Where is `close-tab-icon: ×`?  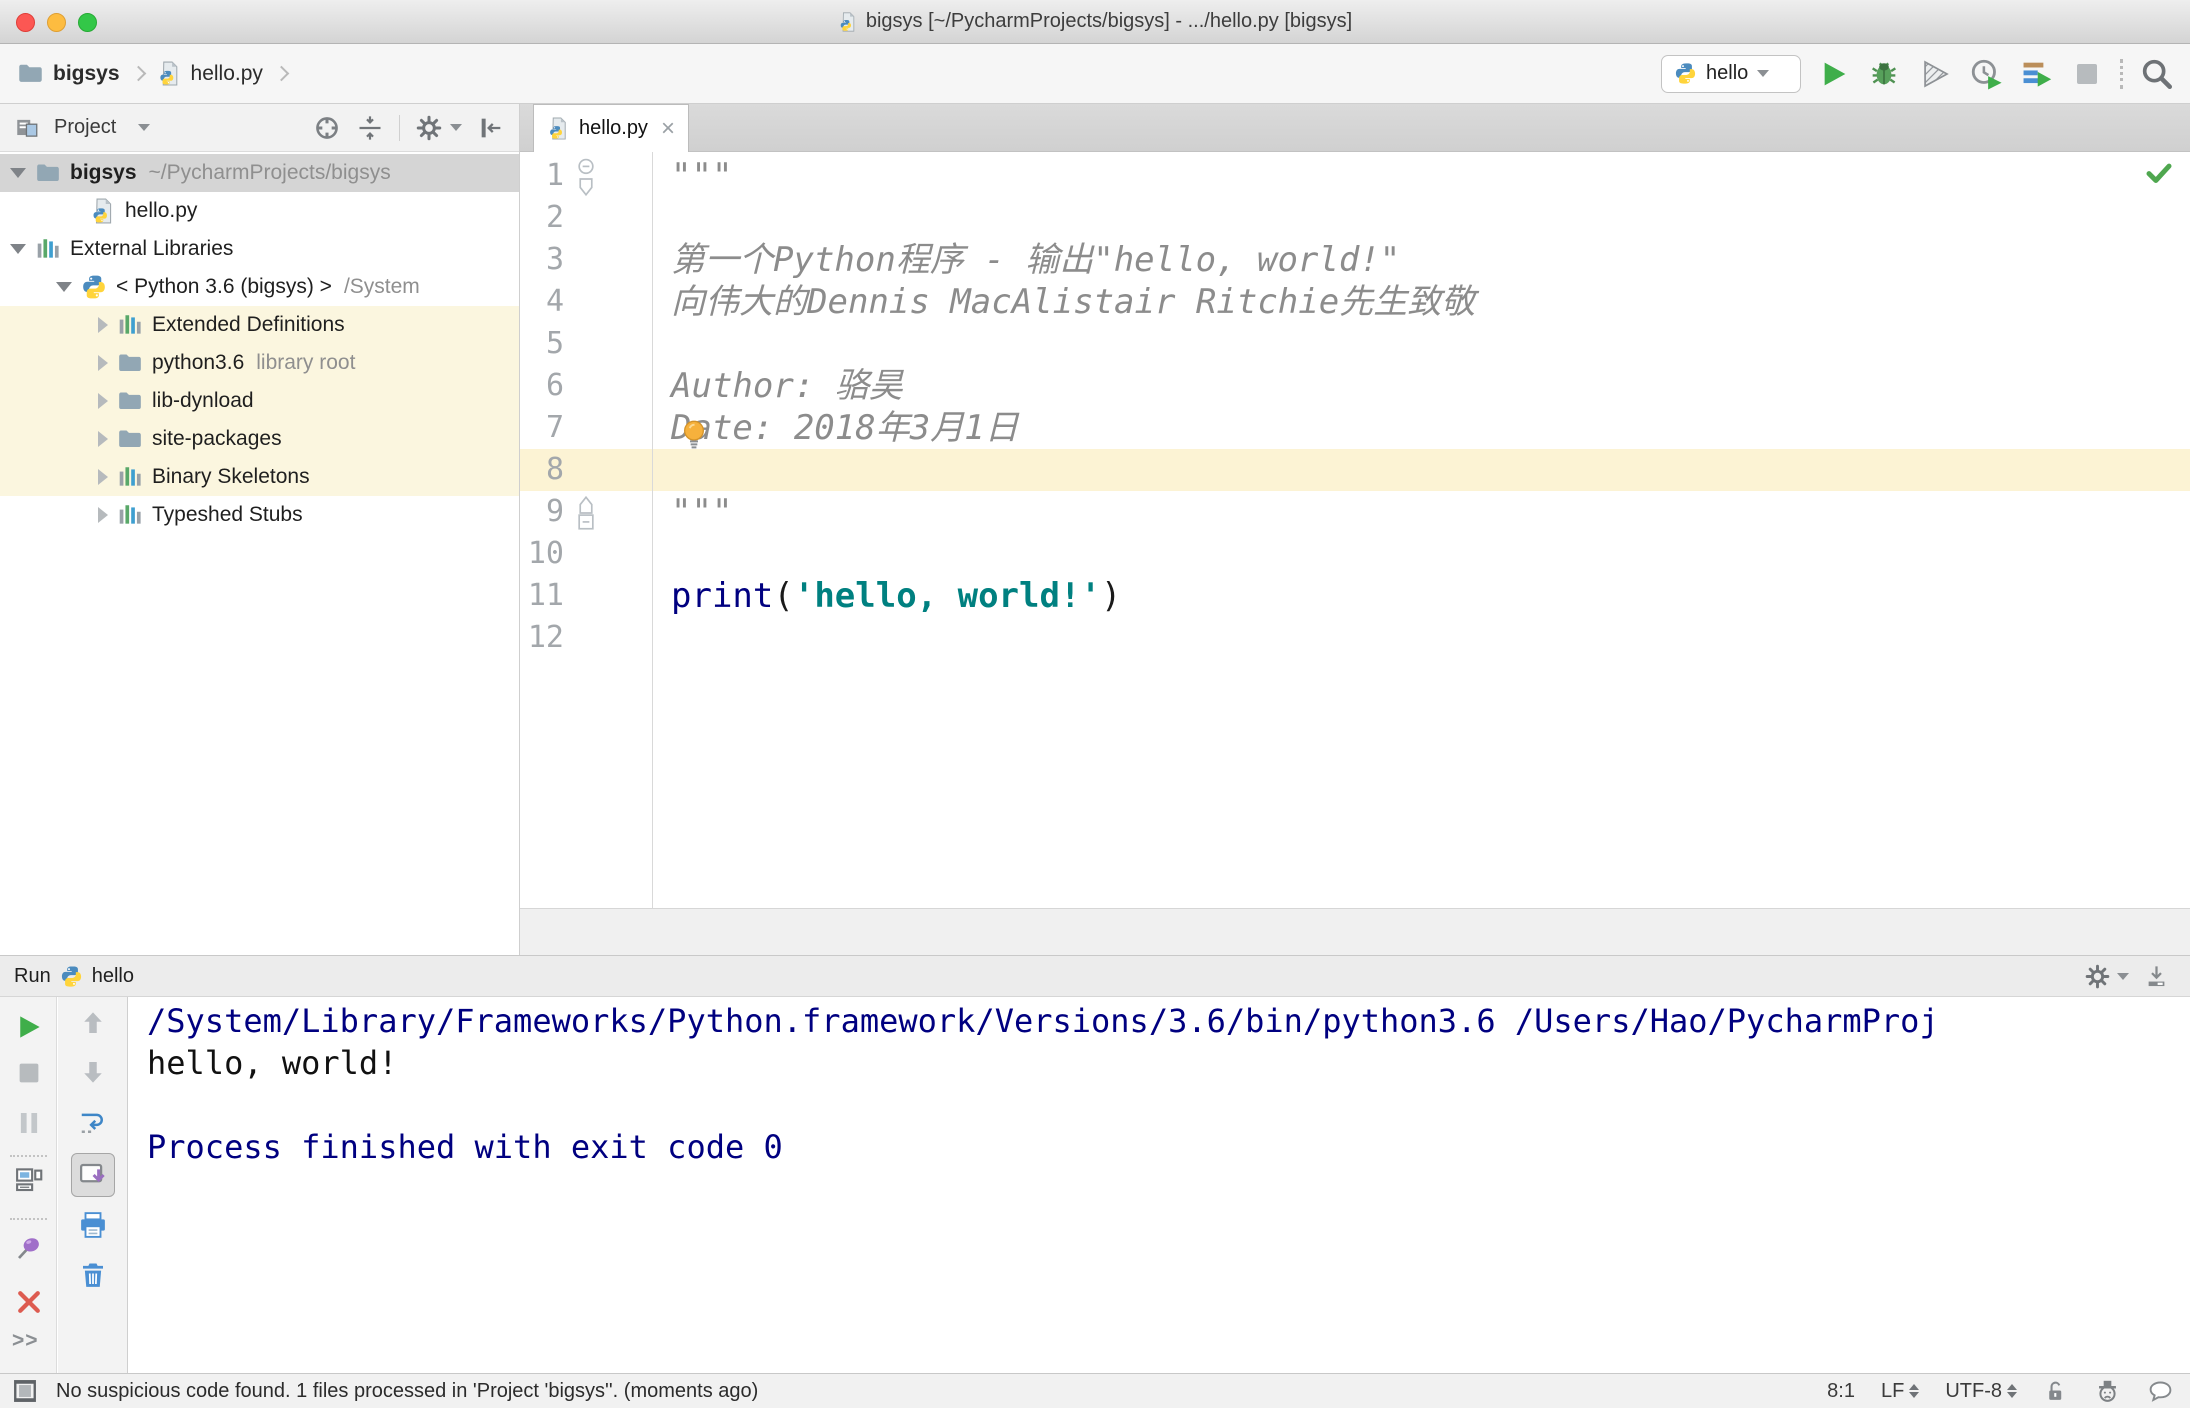
close-tab-icon: × is located at coordinates (668, 128).